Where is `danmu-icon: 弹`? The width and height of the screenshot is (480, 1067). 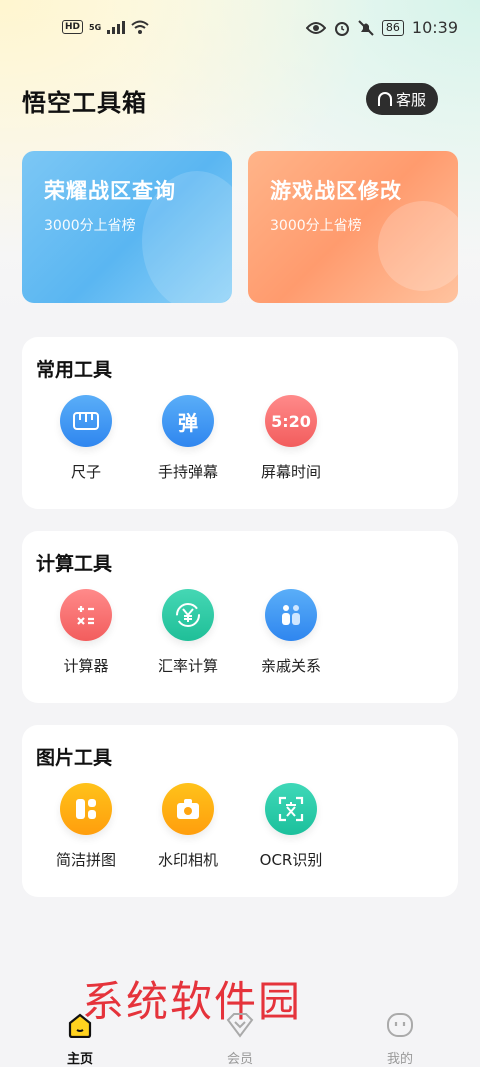 danmu-icon: 弹 is located at coordinates (188, 421).